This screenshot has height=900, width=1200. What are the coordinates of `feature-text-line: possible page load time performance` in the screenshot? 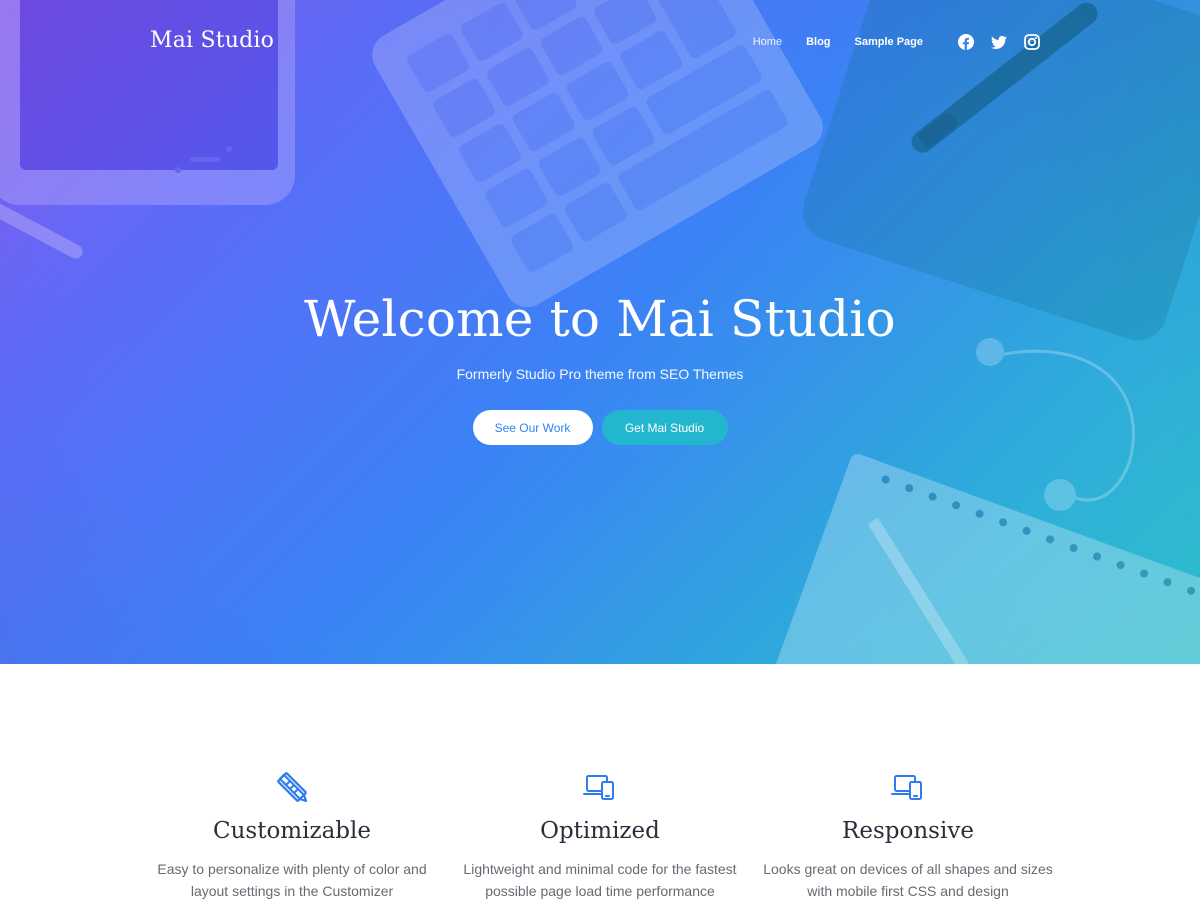 It's located at (600, 891).